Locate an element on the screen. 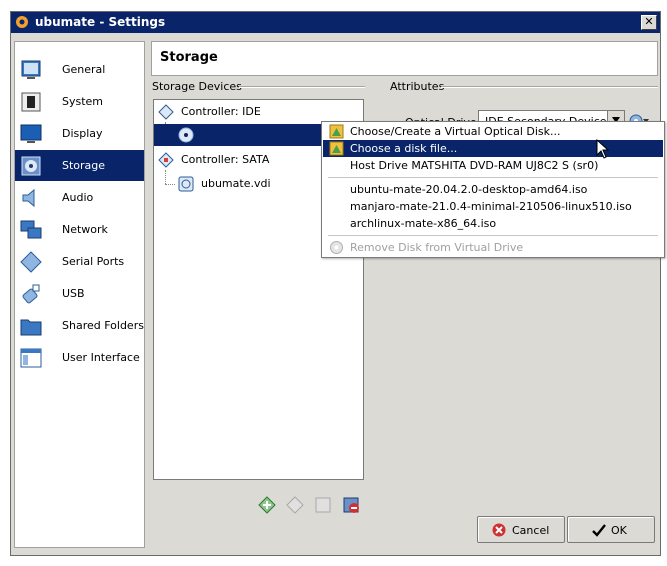  serial-ports-icon is located at coordinates (31, 262).